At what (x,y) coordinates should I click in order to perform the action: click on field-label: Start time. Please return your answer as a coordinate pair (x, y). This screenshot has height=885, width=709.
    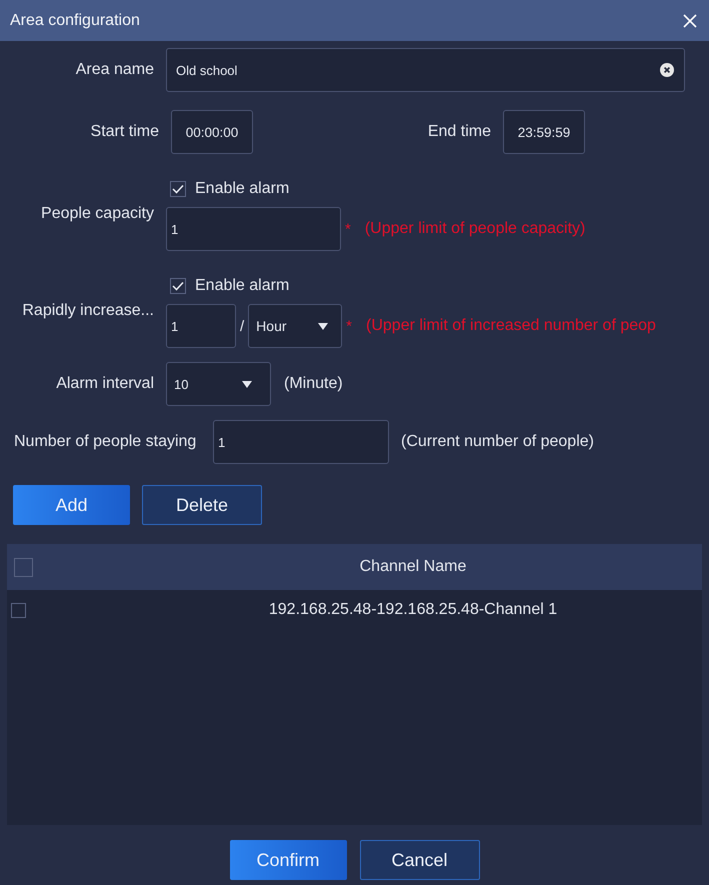
    Looking at the image, I should click on (124, 132).